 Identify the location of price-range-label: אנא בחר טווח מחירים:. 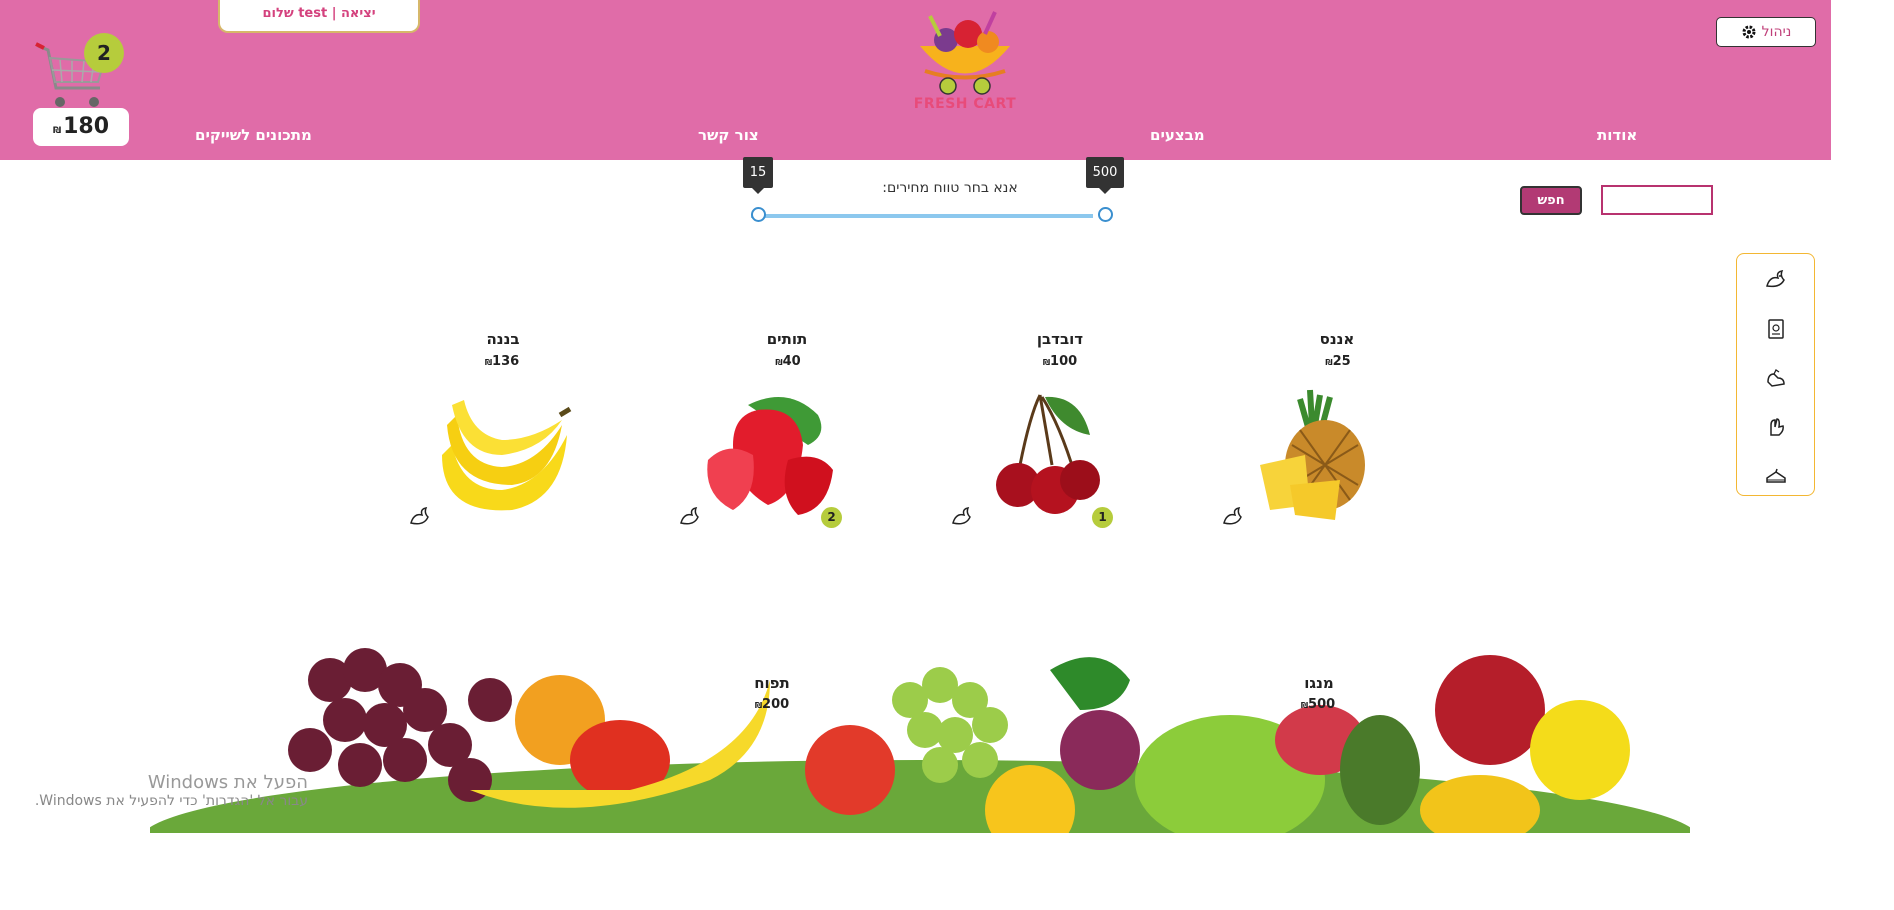
(950, 188).